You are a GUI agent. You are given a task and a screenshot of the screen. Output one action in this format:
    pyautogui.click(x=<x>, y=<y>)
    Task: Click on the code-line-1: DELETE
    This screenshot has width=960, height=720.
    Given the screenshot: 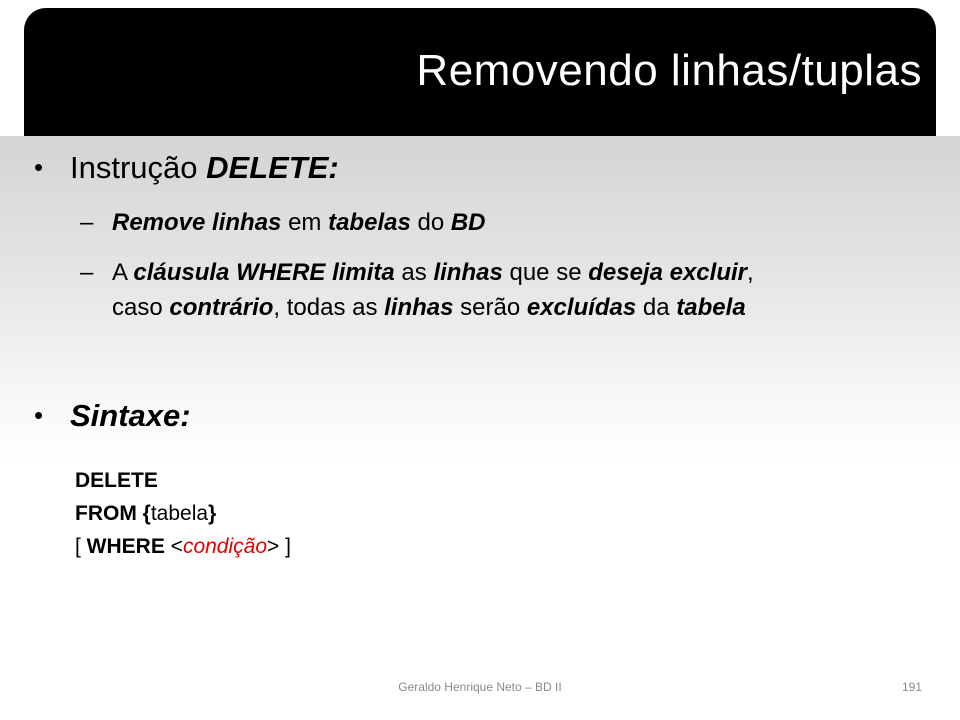 What is the action you would take?
    pyautogui.click(x=183, y=480)
    